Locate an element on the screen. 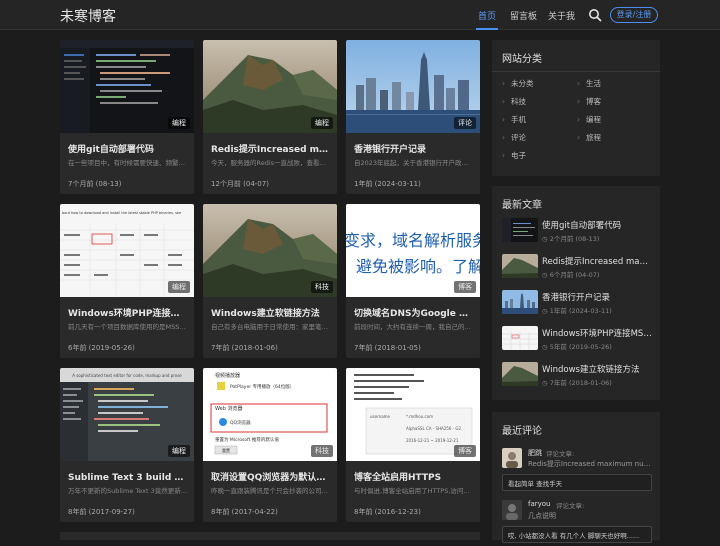 The image size is (720, 546). recent-post-time: ◷ 2个月前 (08-13) is located at coordinates (571, 239).